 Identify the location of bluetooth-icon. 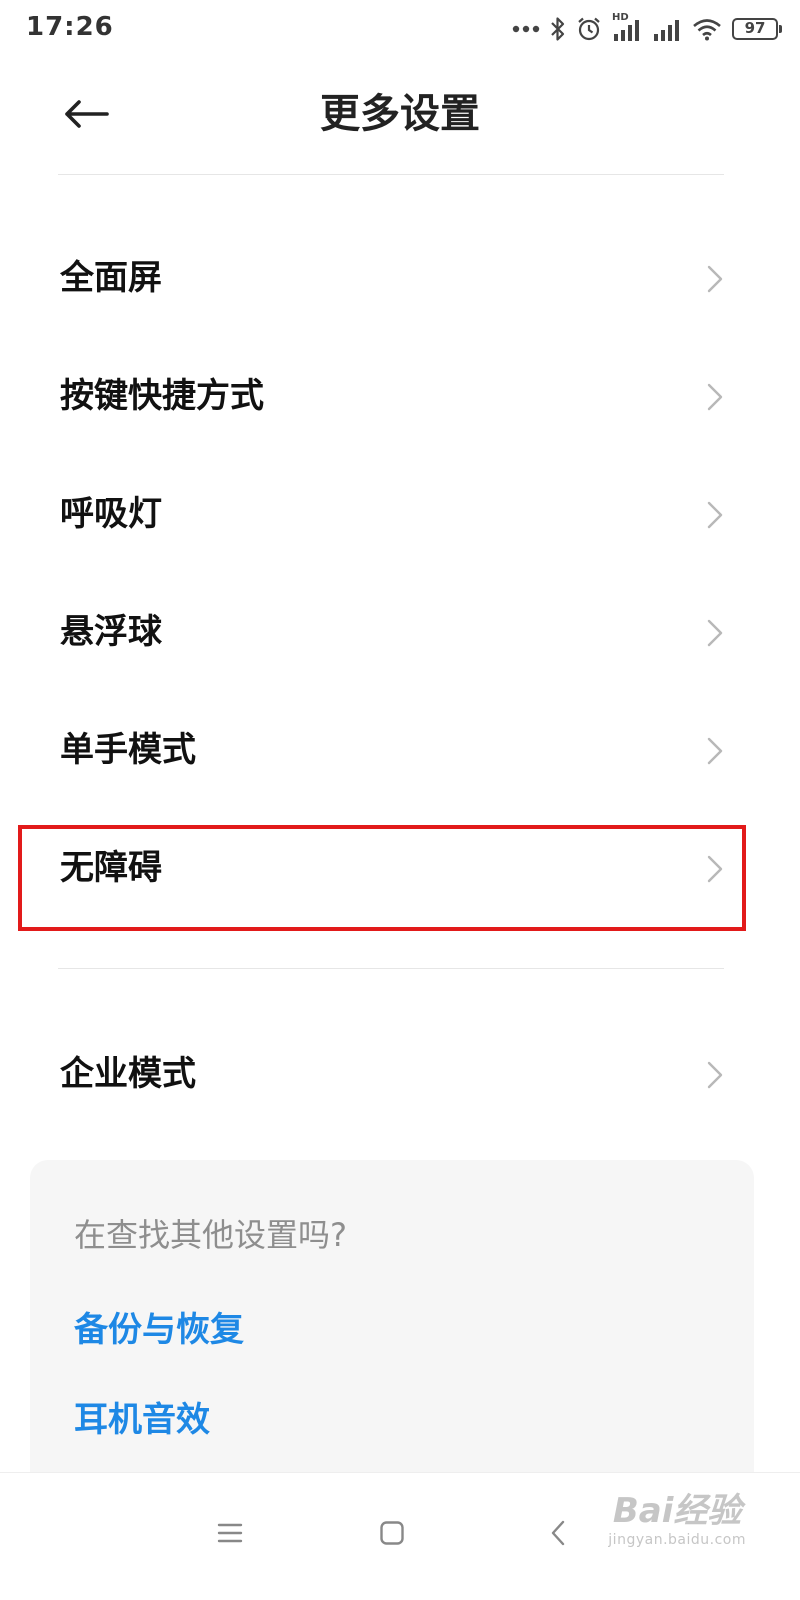
(558, 29).